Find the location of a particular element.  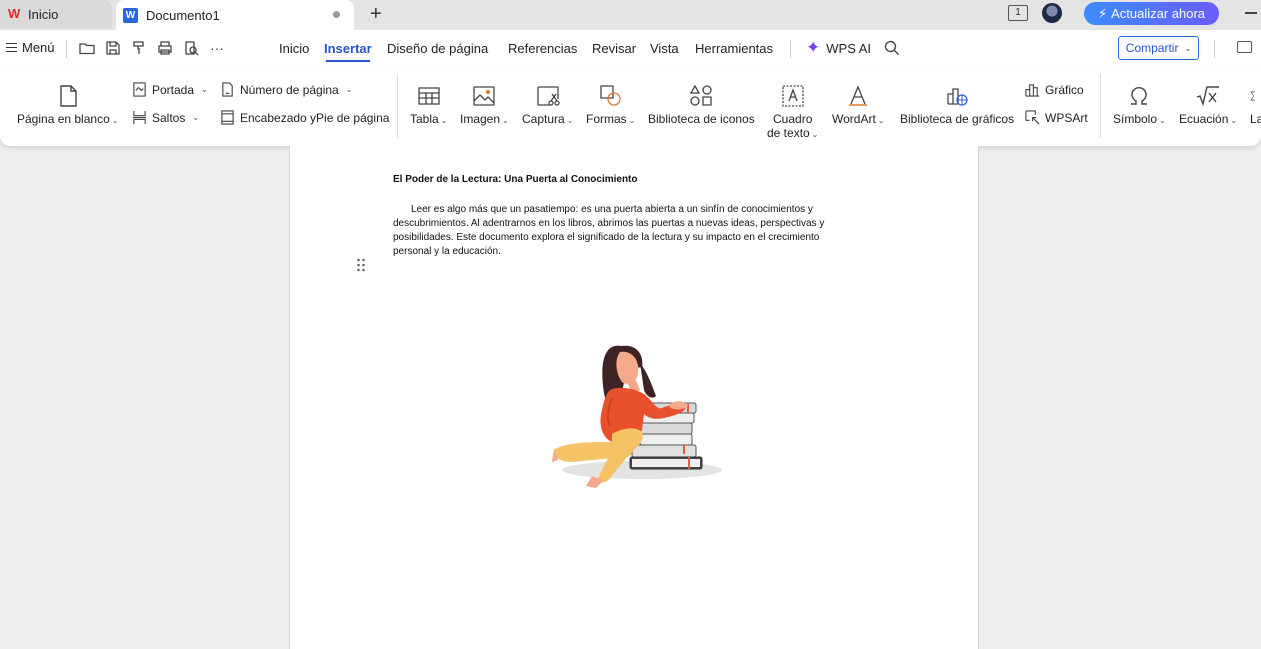

blank-page-button: Página en blanco ⌄ is located at coordinates (67, 105).